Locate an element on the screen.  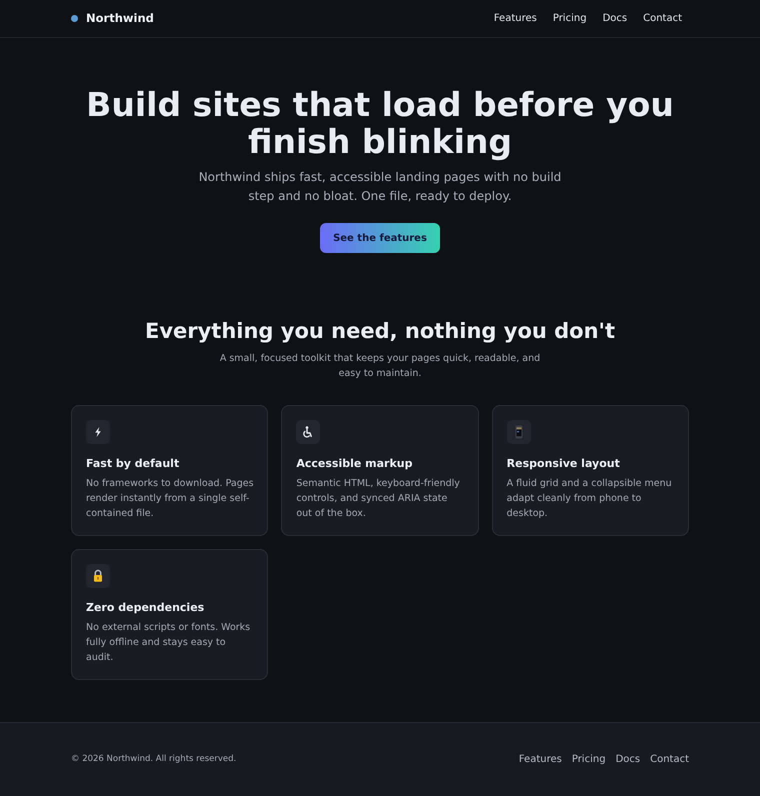
brand-logo: Northwind is located at coordinates (120, 19).